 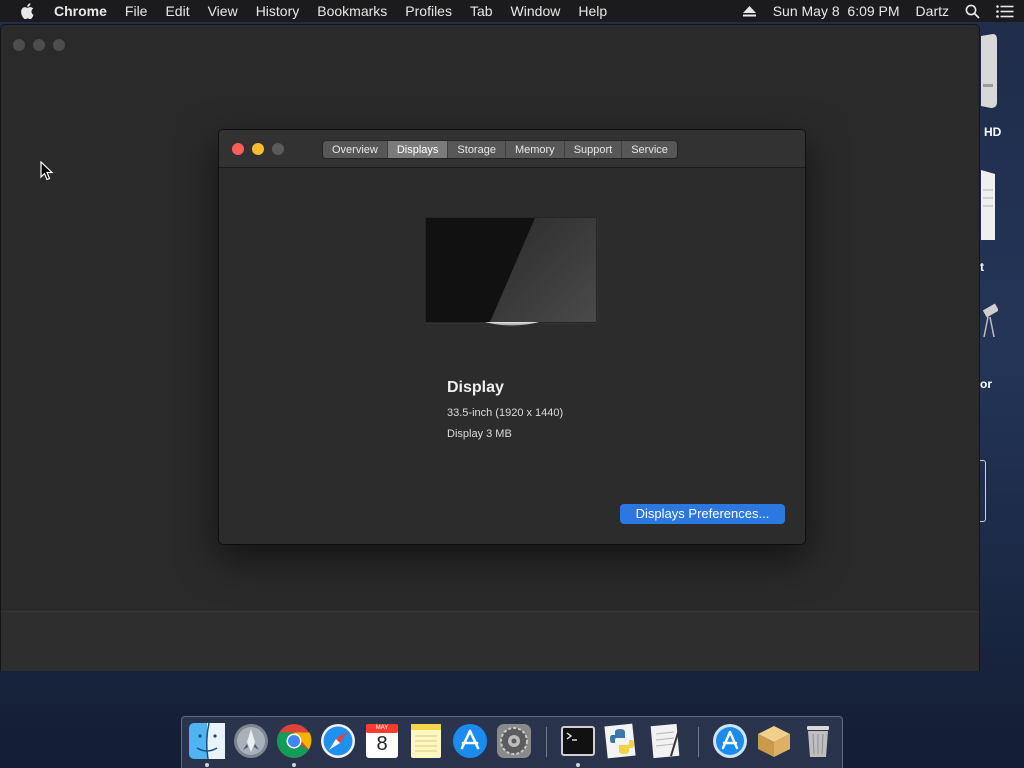 I want to click on system-preferences-icon, so click(x=514, y=741).